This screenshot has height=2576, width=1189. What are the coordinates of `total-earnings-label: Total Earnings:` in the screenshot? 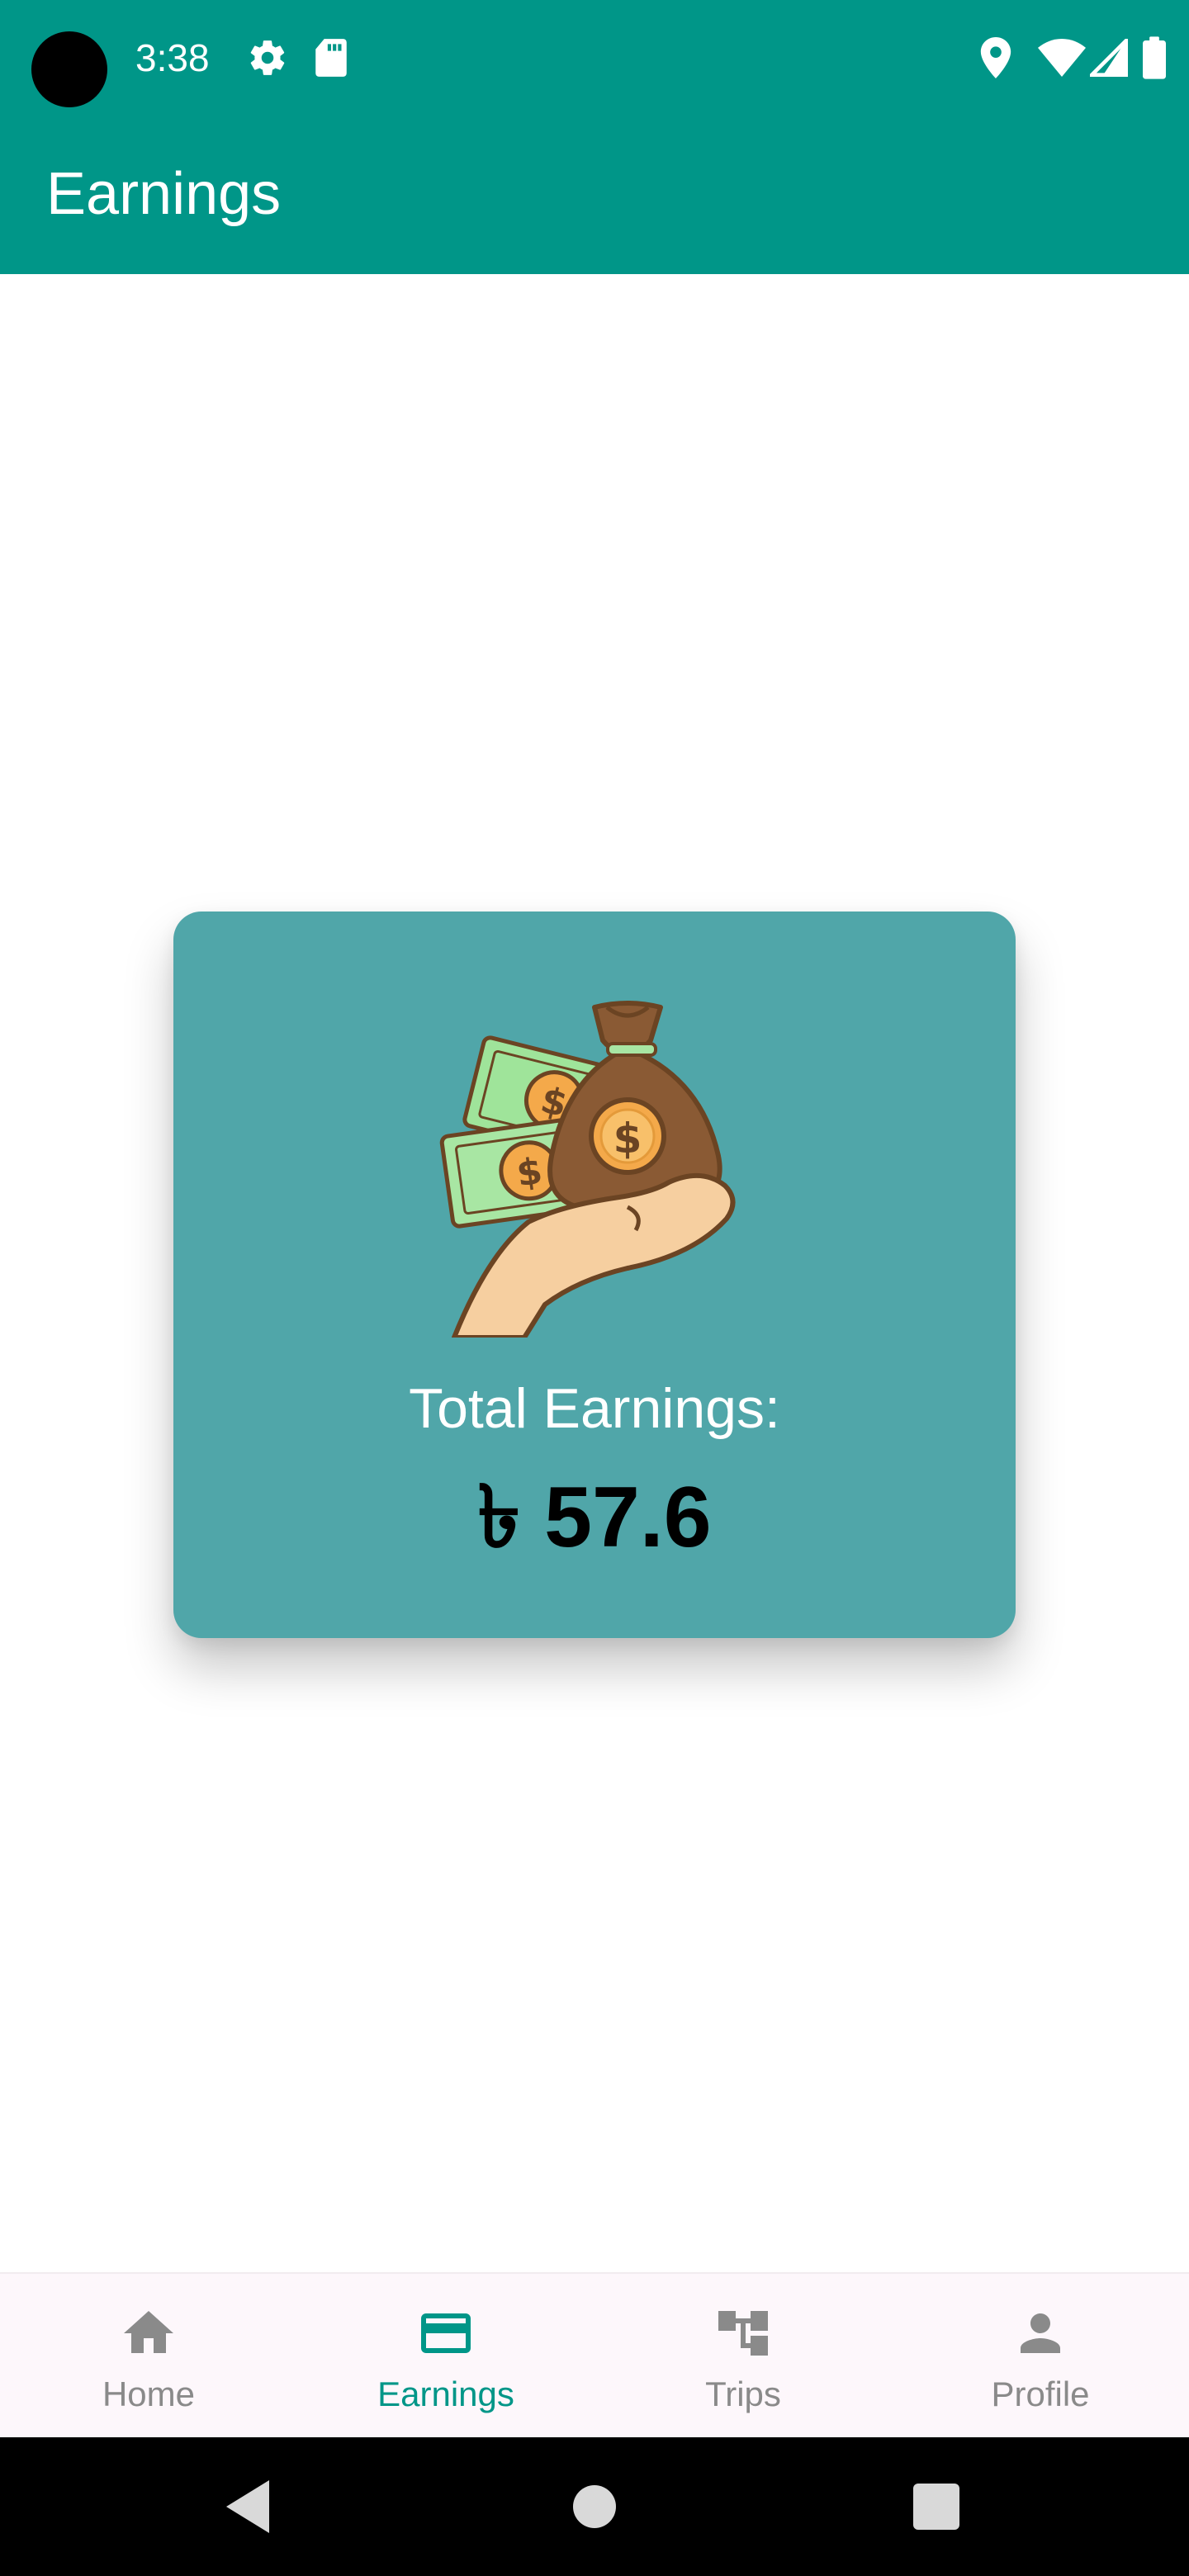 It's located at (594, 1408).